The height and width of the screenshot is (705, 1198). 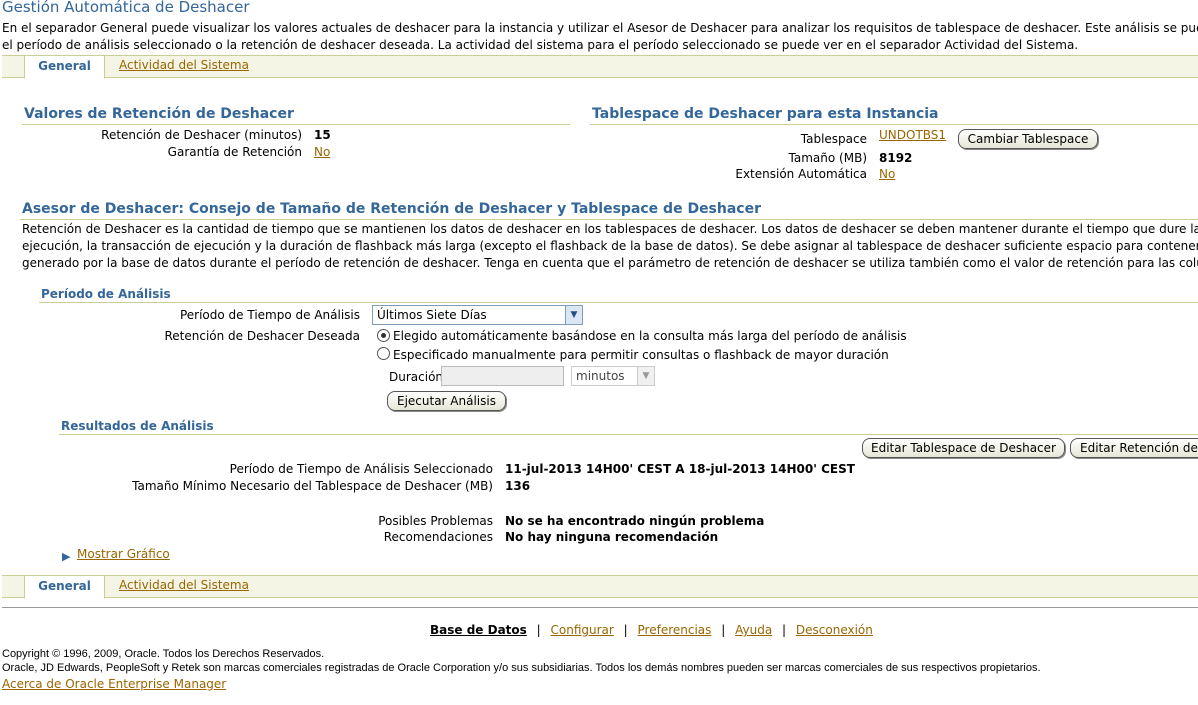 What do you see at coordinates (126, 8) in the screenshot?
I see `page-title: Gestión Automática de Deshacer` at bounding box center [126, 8].